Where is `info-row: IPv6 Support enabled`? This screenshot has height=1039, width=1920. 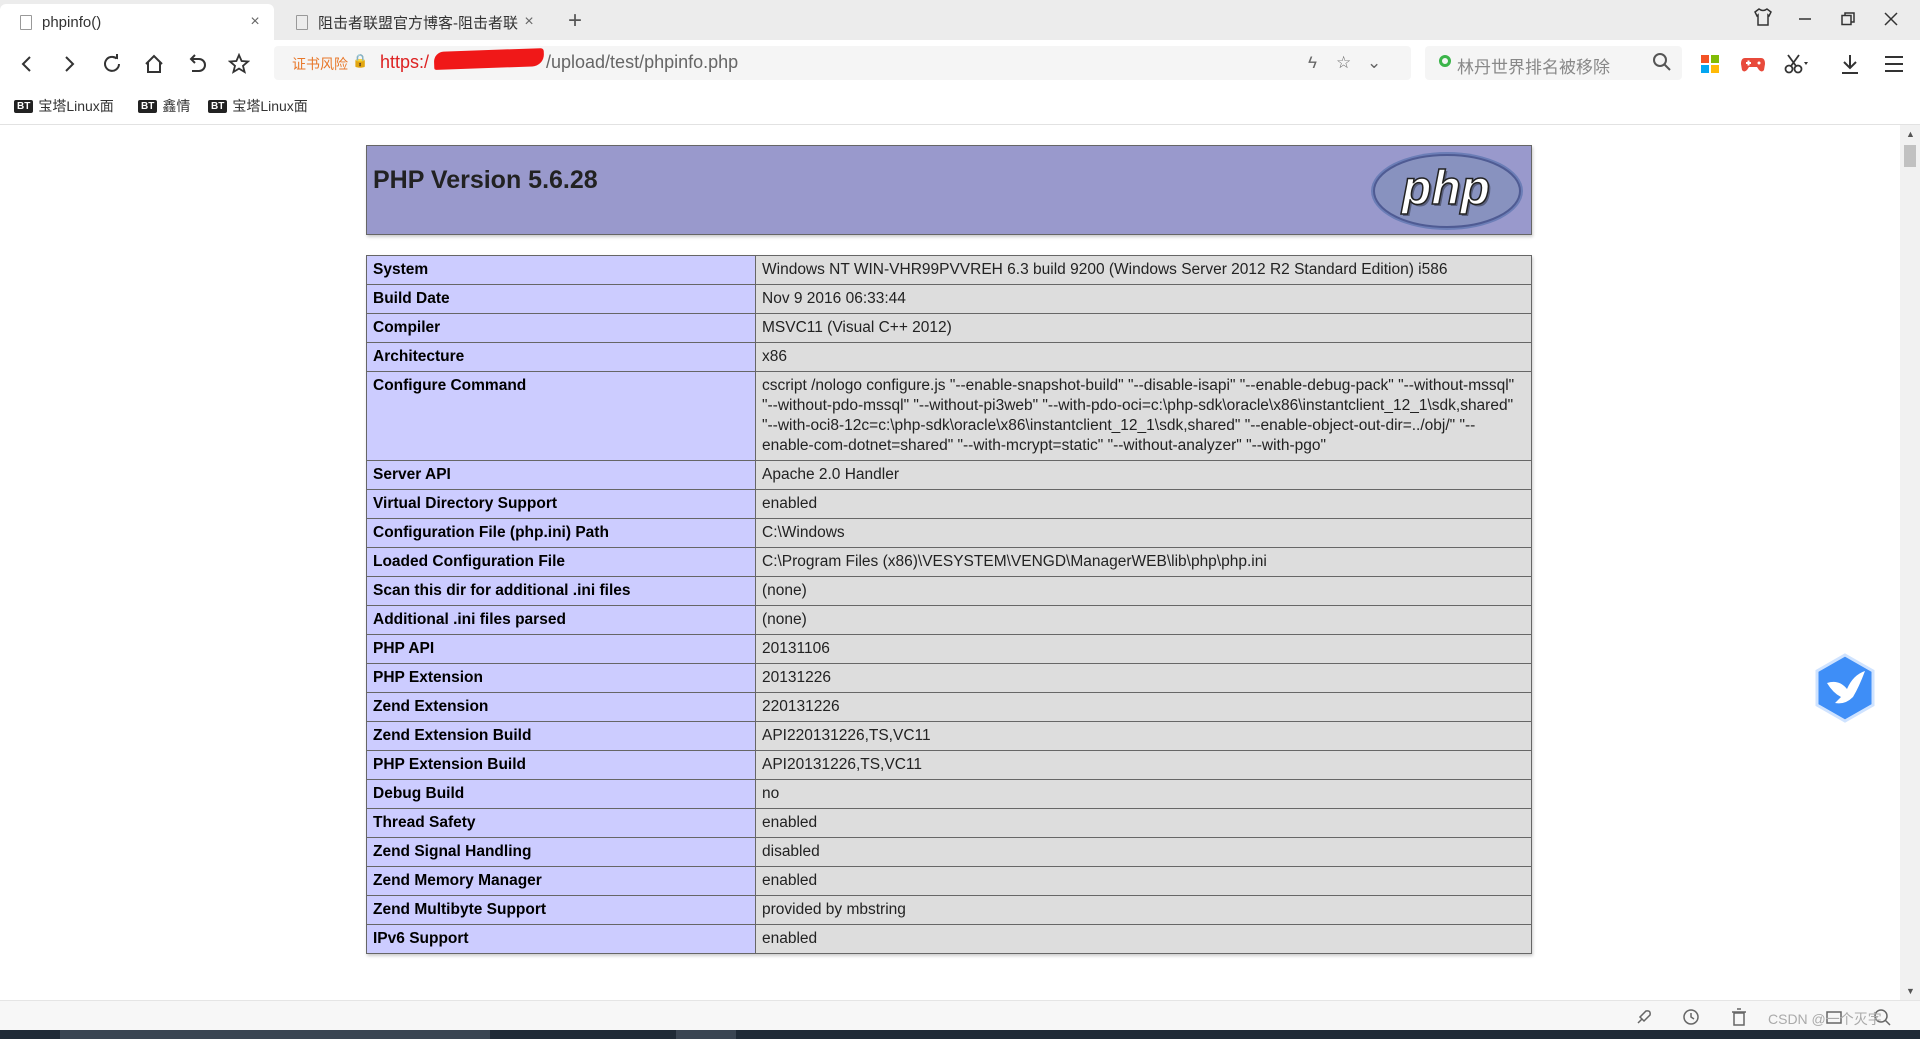
info-row: IPv6 Support enabled is located at coordinates (949, 939).